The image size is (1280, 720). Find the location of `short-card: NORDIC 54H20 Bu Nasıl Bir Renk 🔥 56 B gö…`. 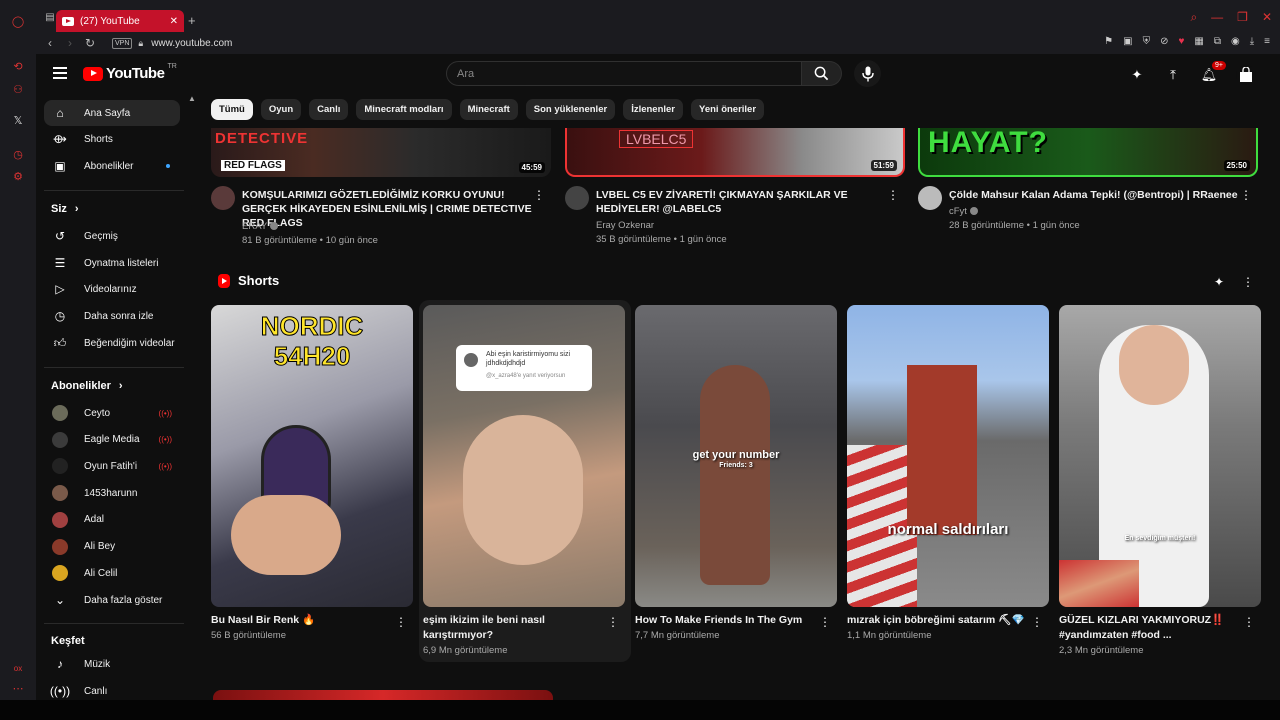

short-card: NORDIC 54H20 Bu Nasıl Bir Renk 🔥 56 B gö… is located at coordinates (312, 473).